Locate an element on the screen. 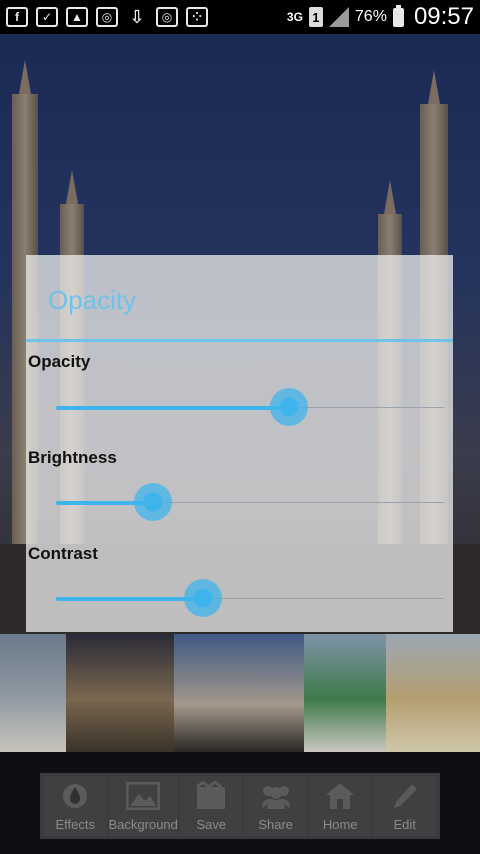 Image resolution: width=480 pixels, height=854 pixels. battery-icon is located at coordinates (398, 15).